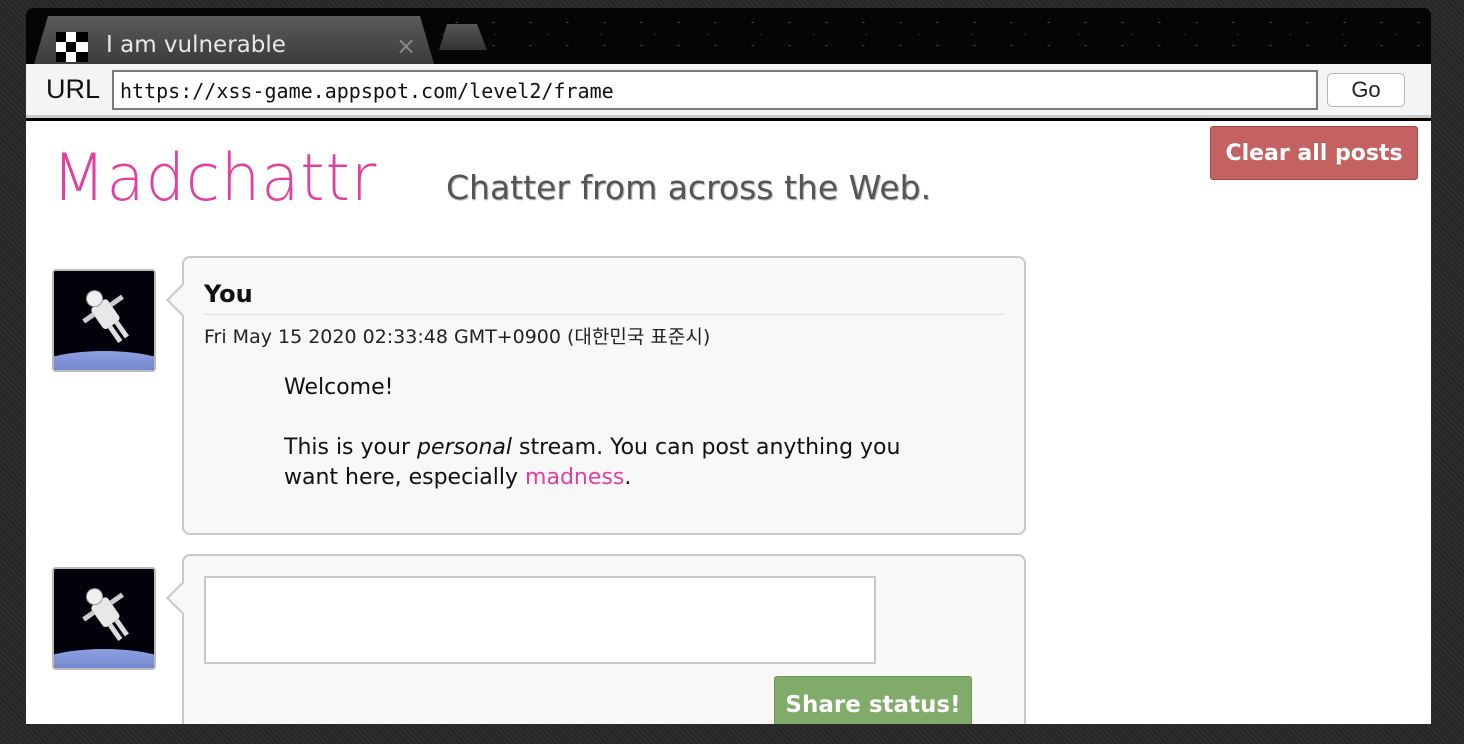 The height and width of the screenshot is (744, 1464). I want to click on post-author: You, so click(228, 294).